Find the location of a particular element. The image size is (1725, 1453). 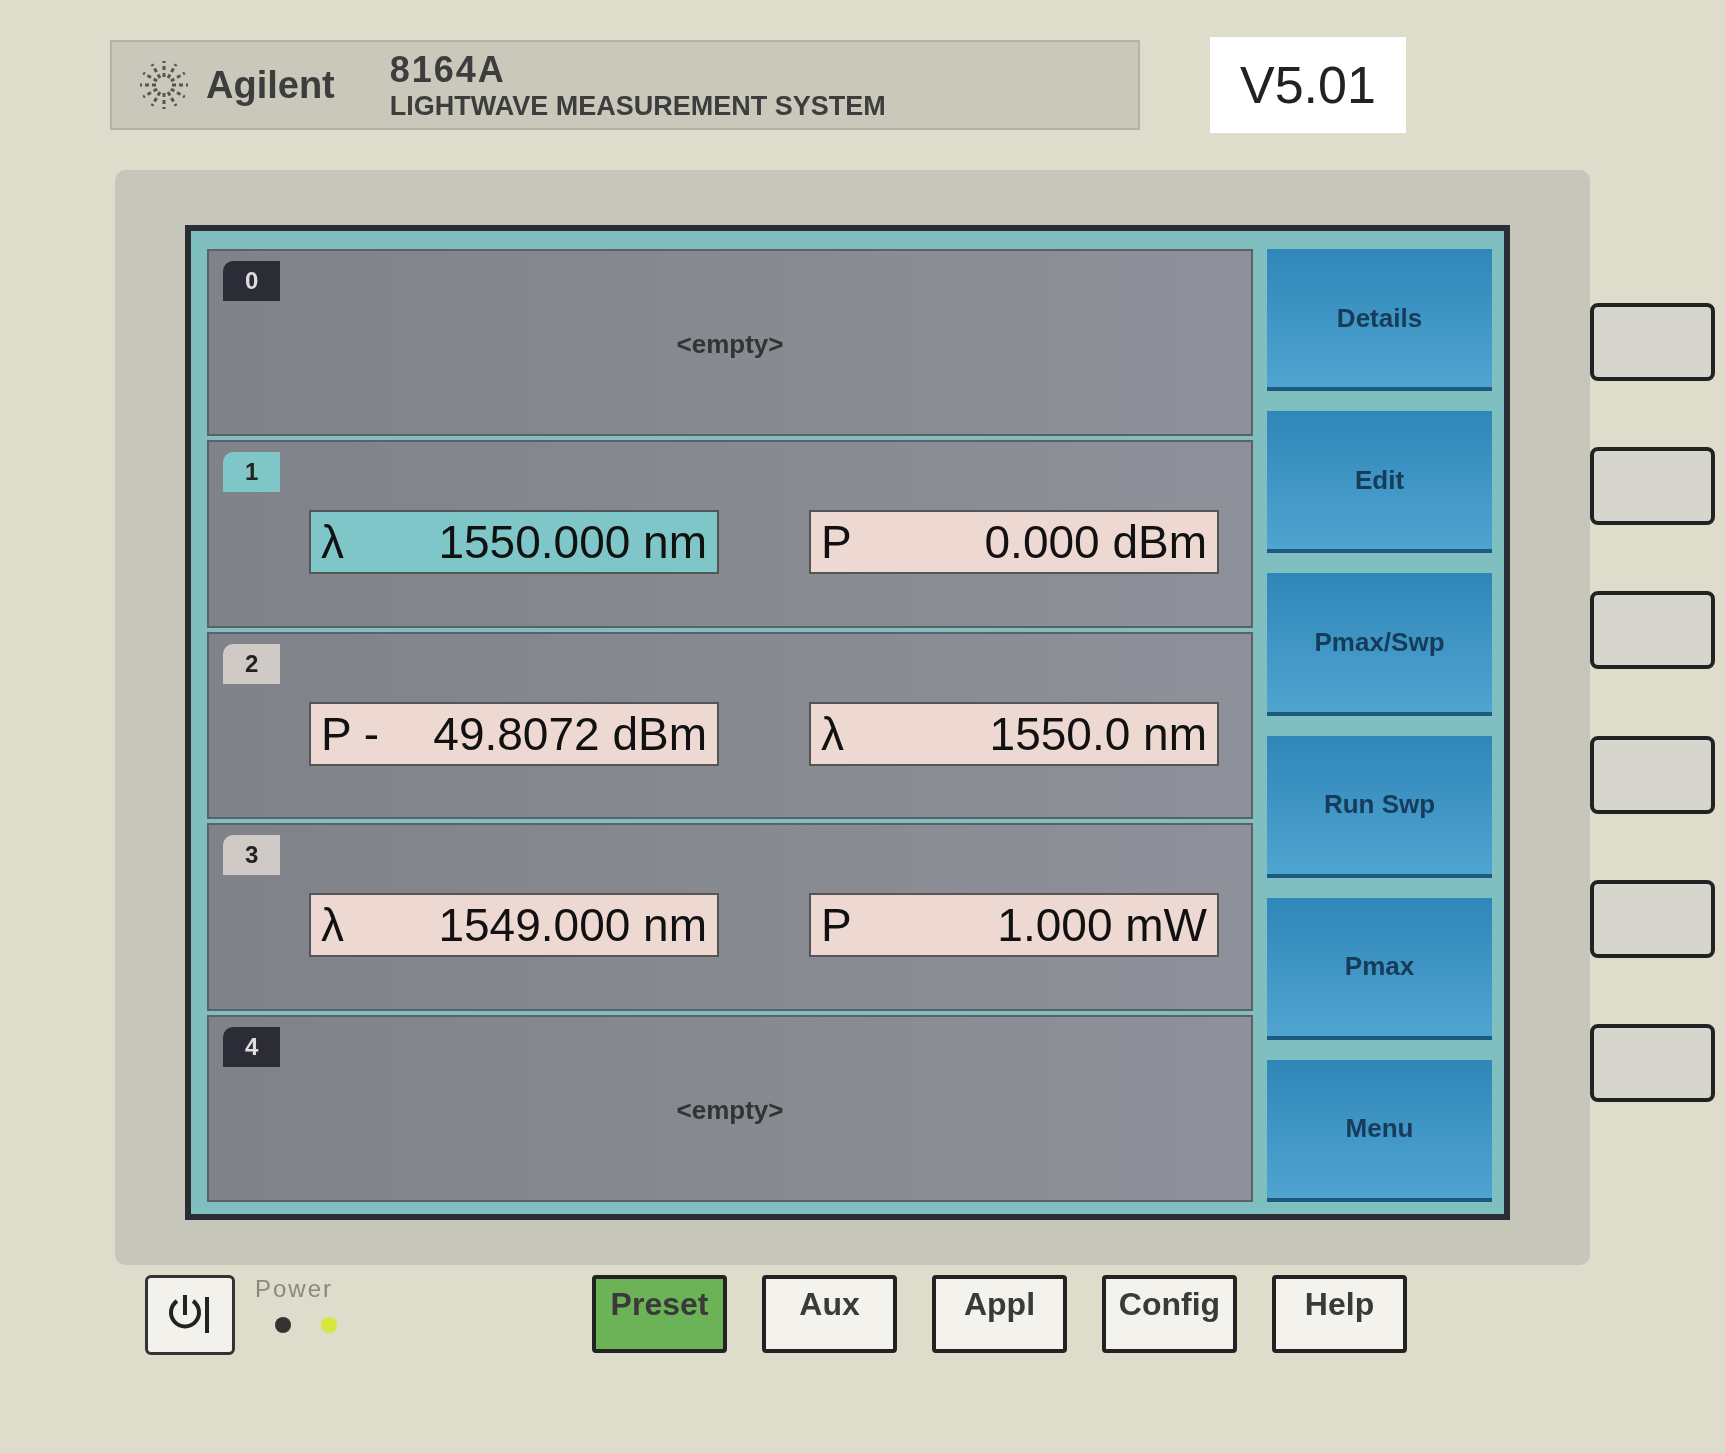

slot-number-tab: 2 is located at coordinates (252, 663).